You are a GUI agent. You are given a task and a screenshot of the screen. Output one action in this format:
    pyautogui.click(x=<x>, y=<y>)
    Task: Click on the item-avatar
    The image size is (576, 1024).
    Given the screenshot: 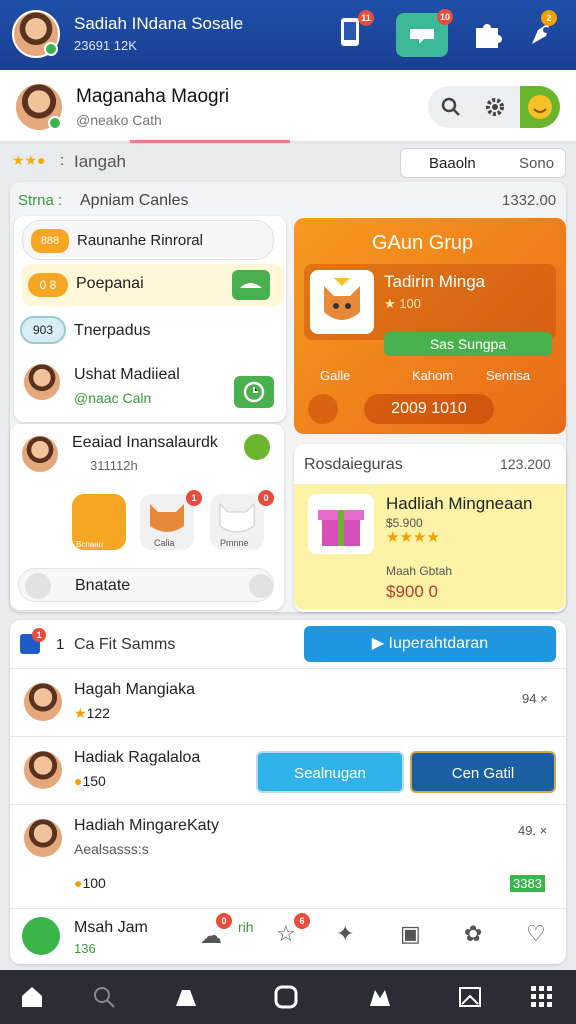 What is the action you would take?
    pyautogui.click(x=42, y=382)
    